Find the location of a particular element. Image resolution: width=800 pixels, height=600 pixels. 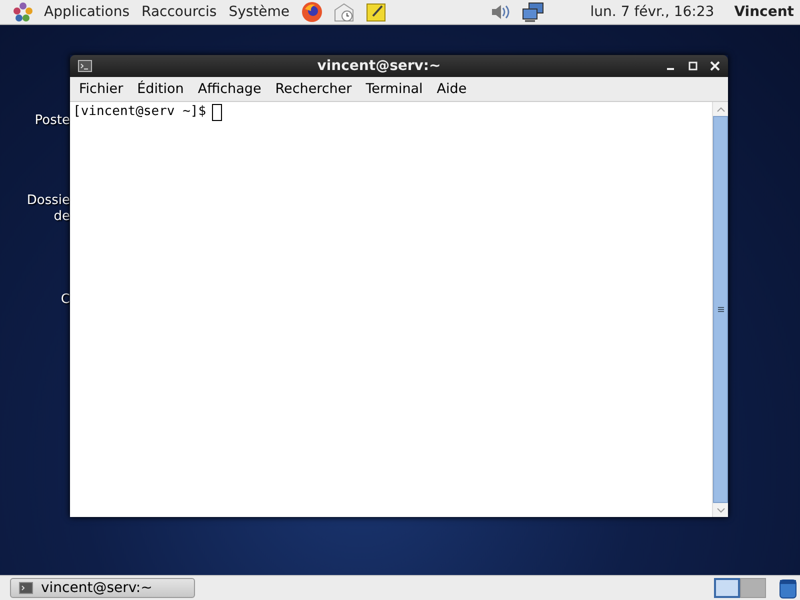

desktop-icon-label: Dossie is located at coordinates (48, 201).